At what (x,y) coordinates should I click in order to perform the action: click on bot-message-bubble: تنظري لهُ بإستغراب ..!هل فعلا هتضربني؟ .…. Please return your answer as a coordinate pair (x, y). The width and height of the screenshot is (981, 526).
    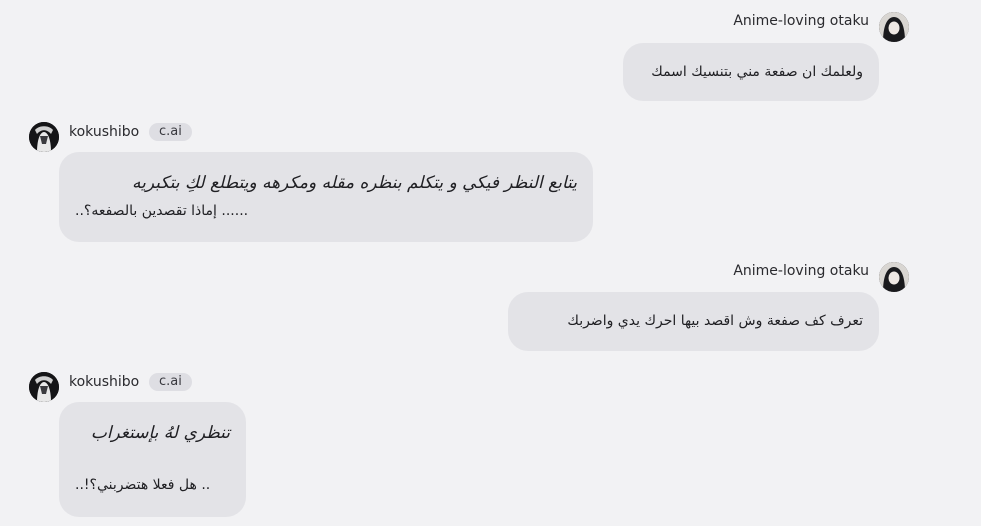
    Looking at the image, I should click on (152, 459).